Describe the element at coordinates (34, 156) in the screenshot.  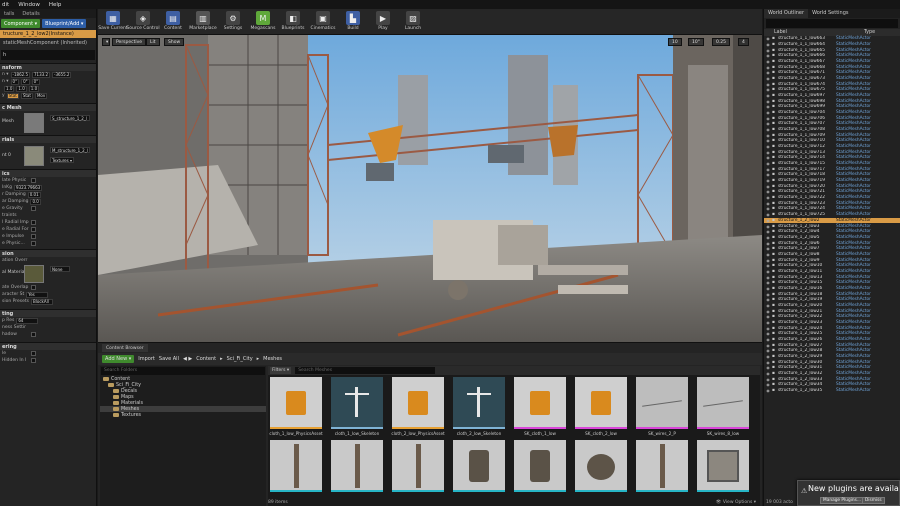
I see `material-thumbnail` at that location.